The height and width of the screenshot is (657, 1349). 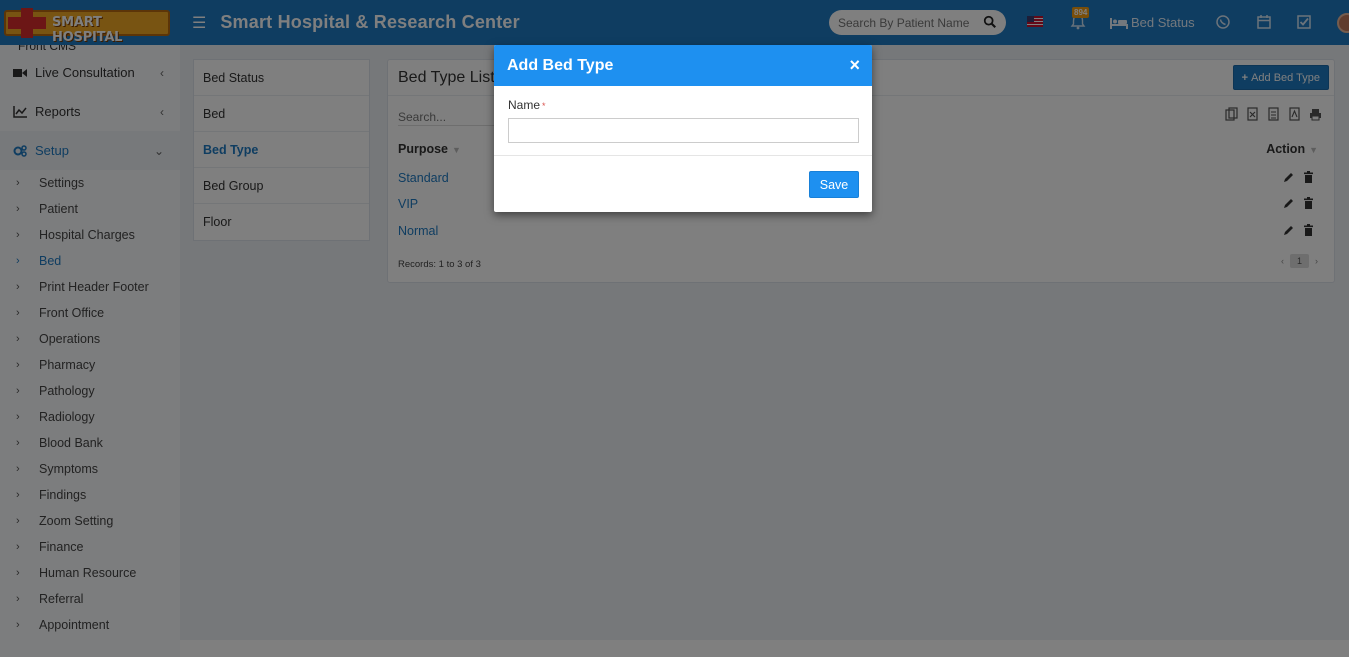 I want to click on save-button: Save, so click(x=834, y=184).